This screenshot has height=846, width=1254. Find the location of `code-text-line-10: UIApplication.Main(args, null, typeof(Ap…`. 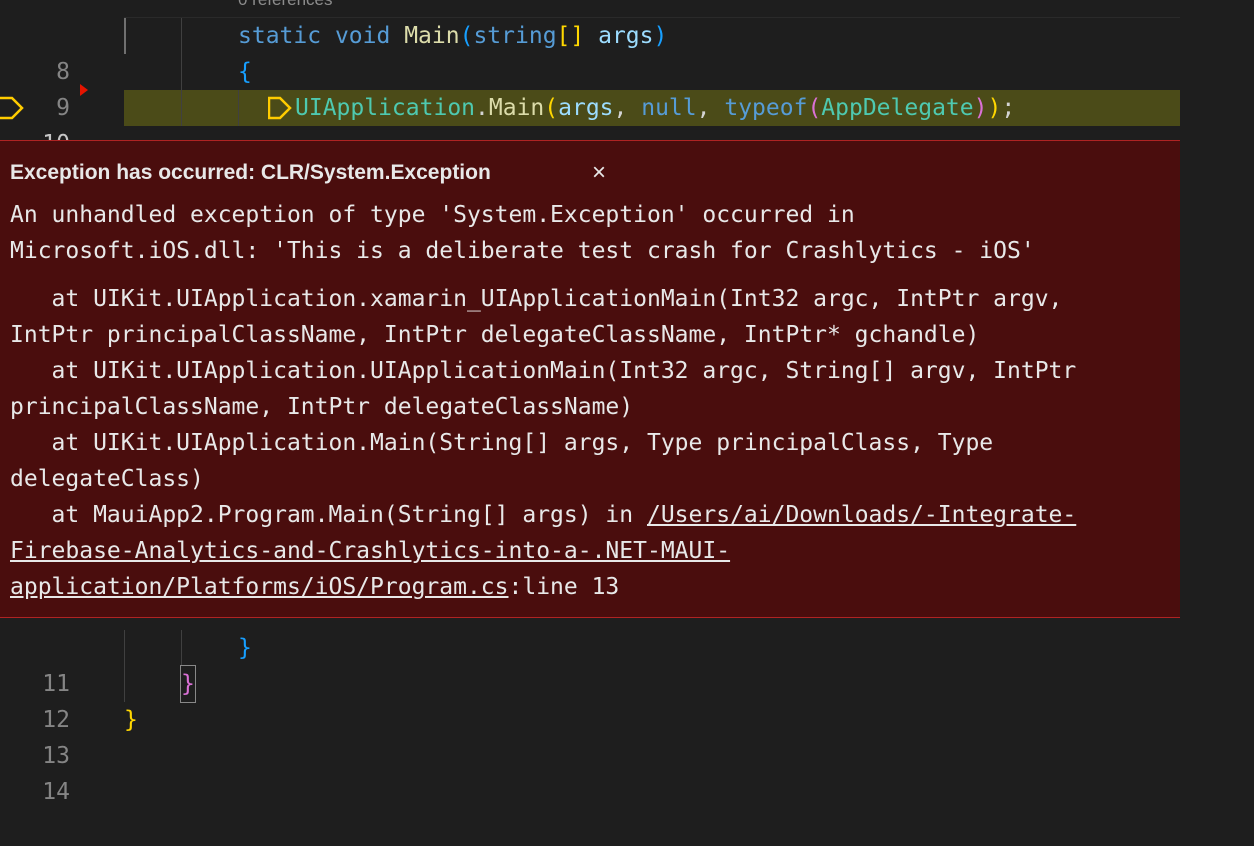

code-text-line-10: UIApplication.Main(args, null, typeof(Ap… is located at coordinates (655, 108).